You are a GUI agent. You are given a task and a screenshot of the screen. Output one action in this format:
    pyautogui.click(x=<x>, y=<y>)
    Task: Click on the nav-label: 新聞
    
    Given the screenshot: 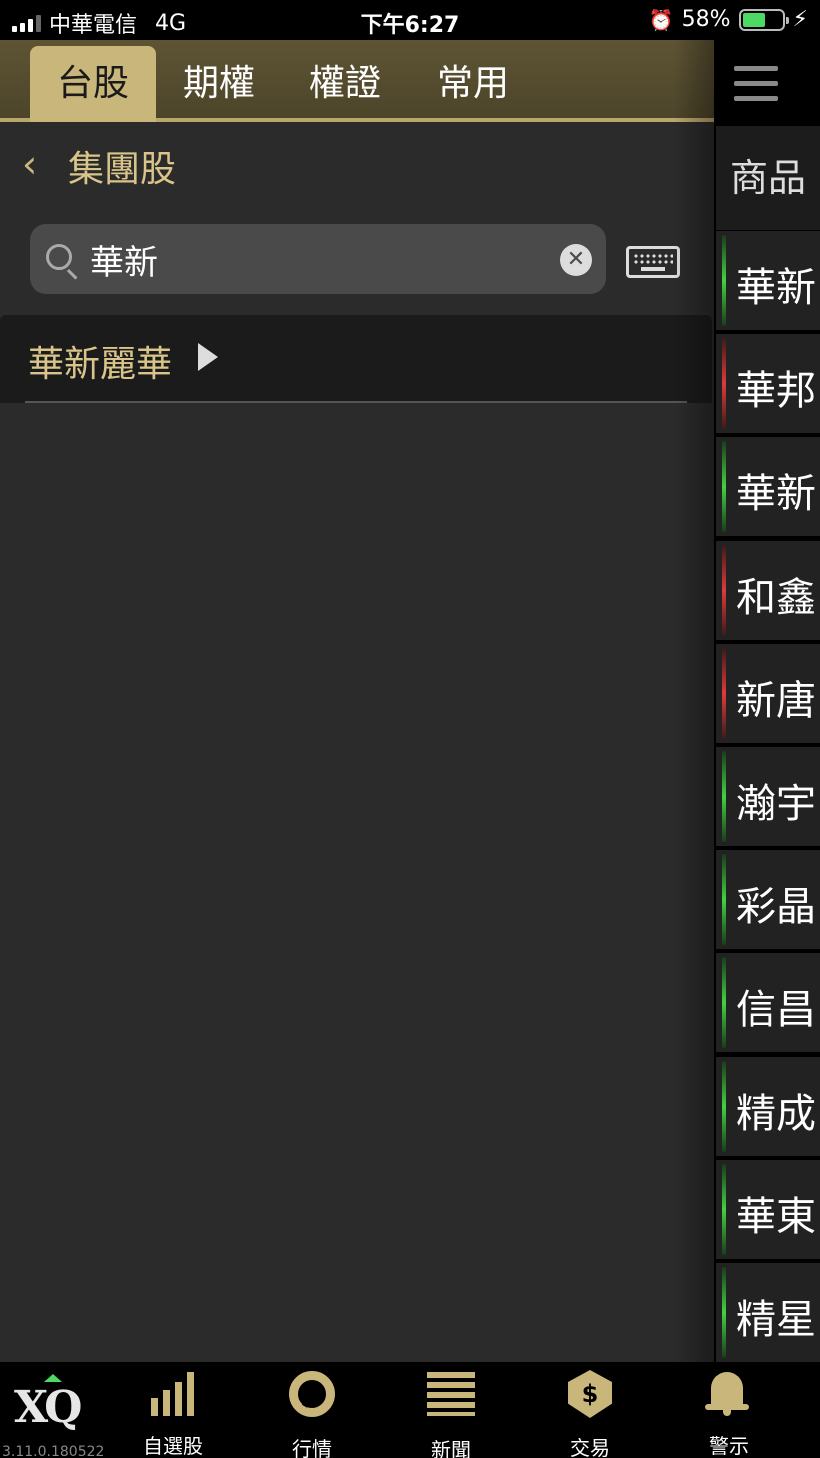 What is the action you would take?
    pyautogui.click(x=451, y=1448)
    